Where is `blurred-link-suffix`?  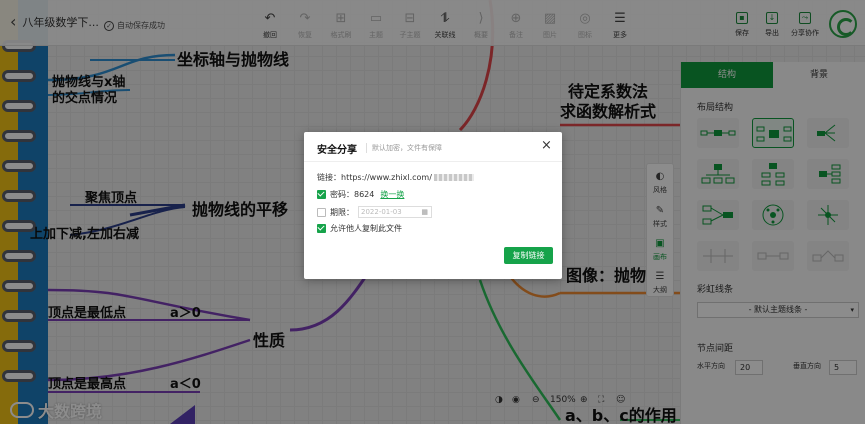 blurred-link-suffix is located at coordinates (453, 177).